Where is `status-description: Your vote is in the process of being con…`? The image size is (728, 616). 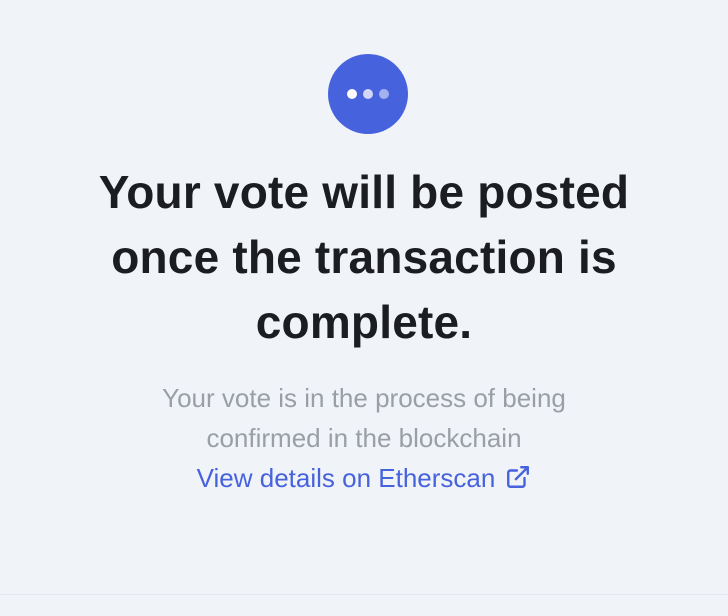 status-description: Your vote is in the process of being con… is located at coordinates (364, 418).